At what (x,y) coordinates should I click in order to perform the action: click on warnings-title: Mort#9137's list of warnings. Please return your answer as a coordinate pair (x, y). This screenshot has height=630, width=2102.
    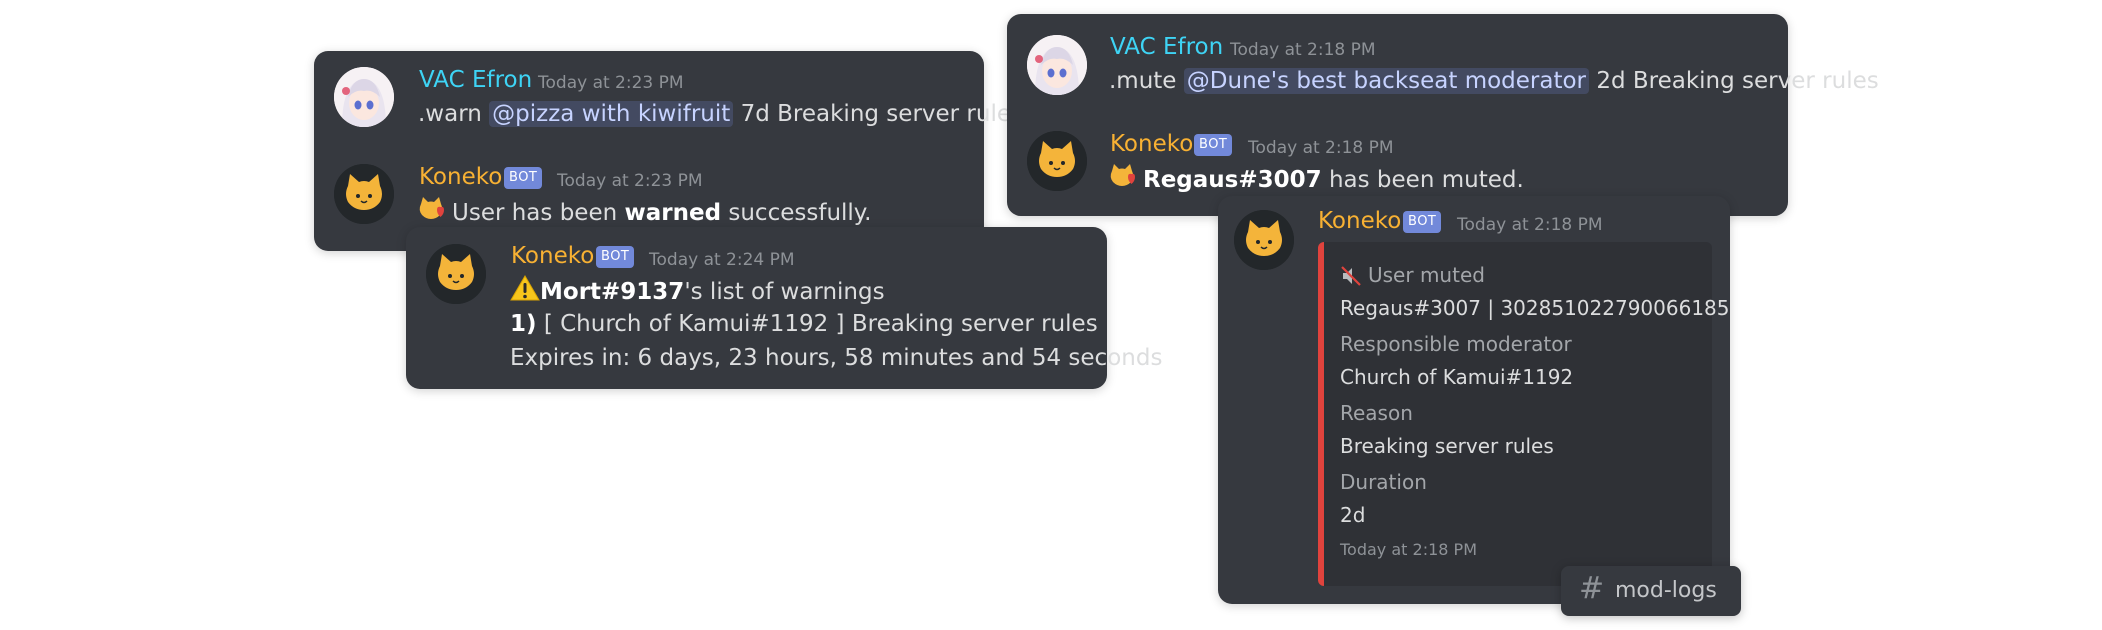
    Looking at the image, I should click on (697, 292).